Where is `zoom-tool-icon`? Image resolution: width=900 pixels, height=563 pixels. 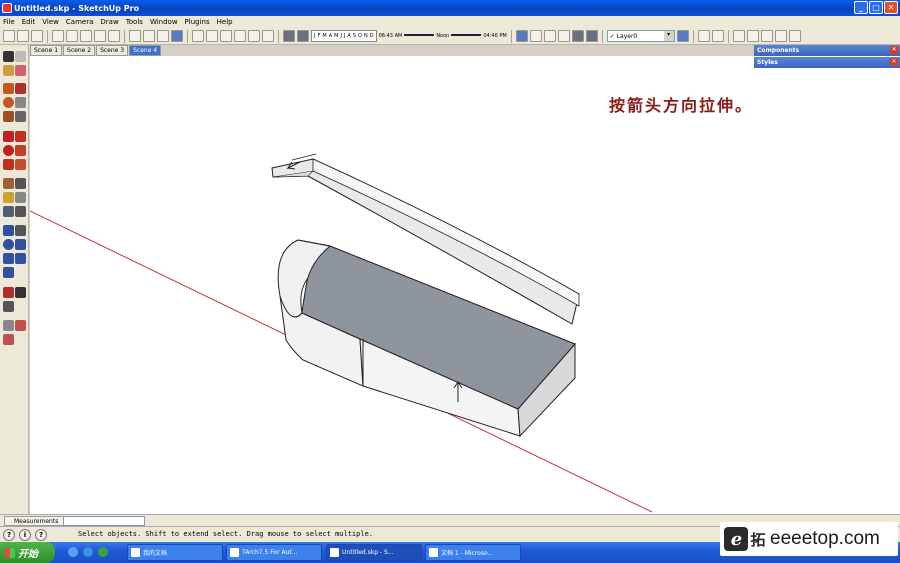
zoom-tool-icon is located at coordinates (8, 244).